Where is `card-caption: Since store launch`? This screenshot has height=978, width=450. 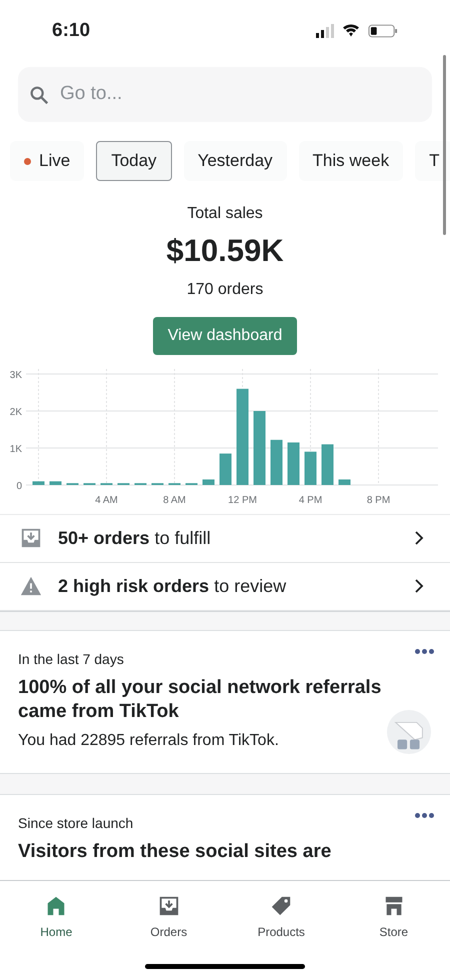
card-caption: Since store launch is located at coordinates (76, 823).